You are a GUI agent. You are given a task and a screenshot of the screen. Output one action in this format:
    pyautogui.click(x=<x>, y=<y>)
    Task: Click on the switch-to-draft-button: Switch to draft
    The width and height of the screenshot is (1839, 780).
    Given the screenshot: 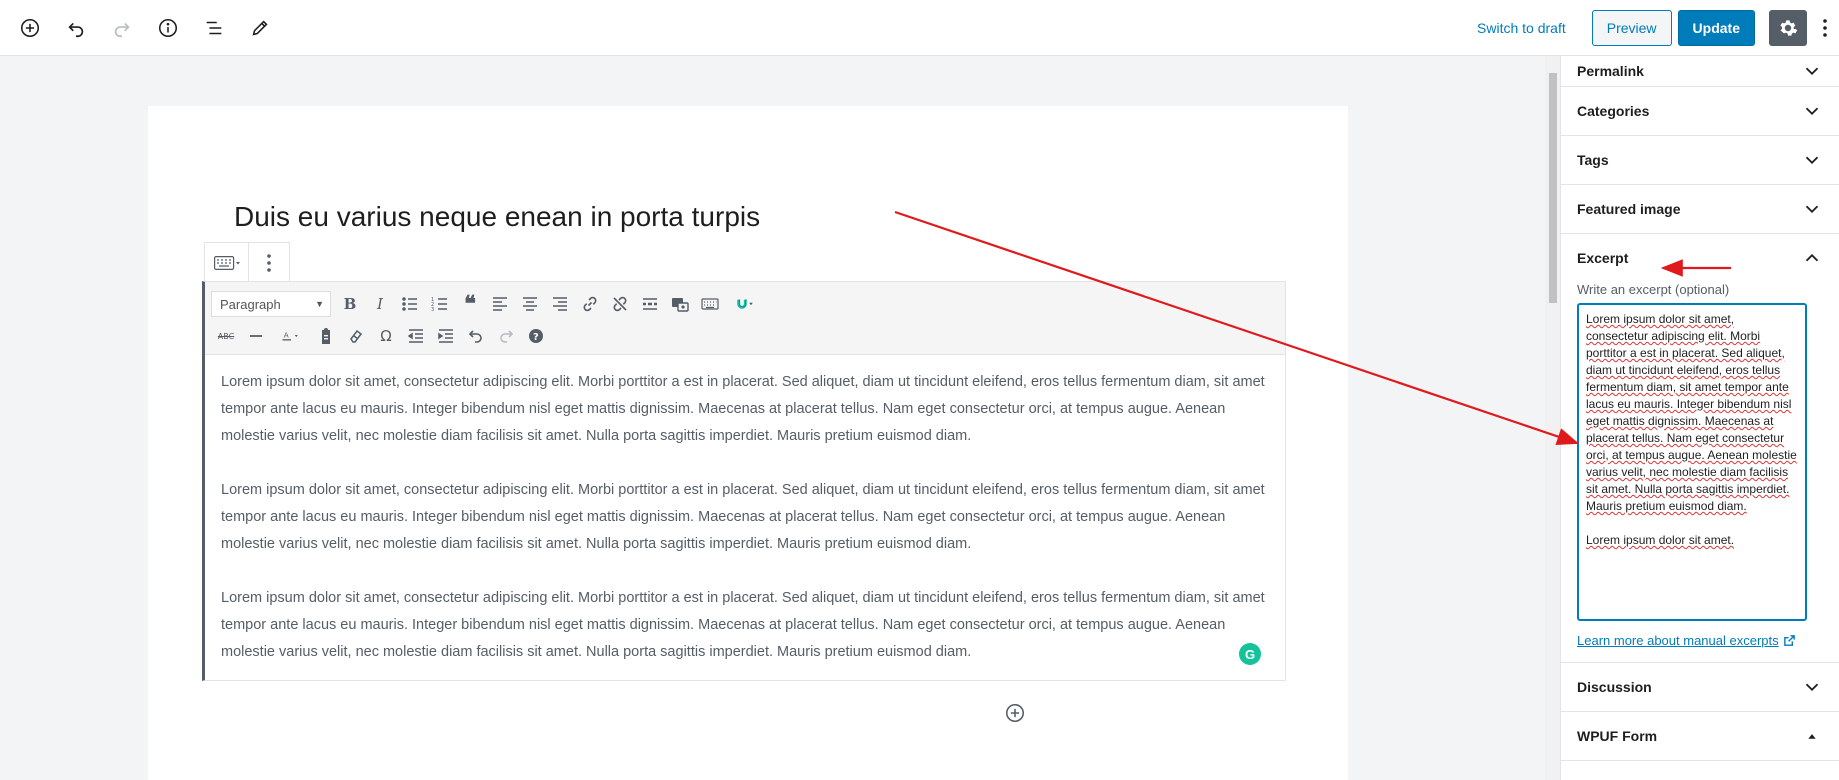 What is the action you would take?
    pyautogui.click(x=1521, y=28)
    